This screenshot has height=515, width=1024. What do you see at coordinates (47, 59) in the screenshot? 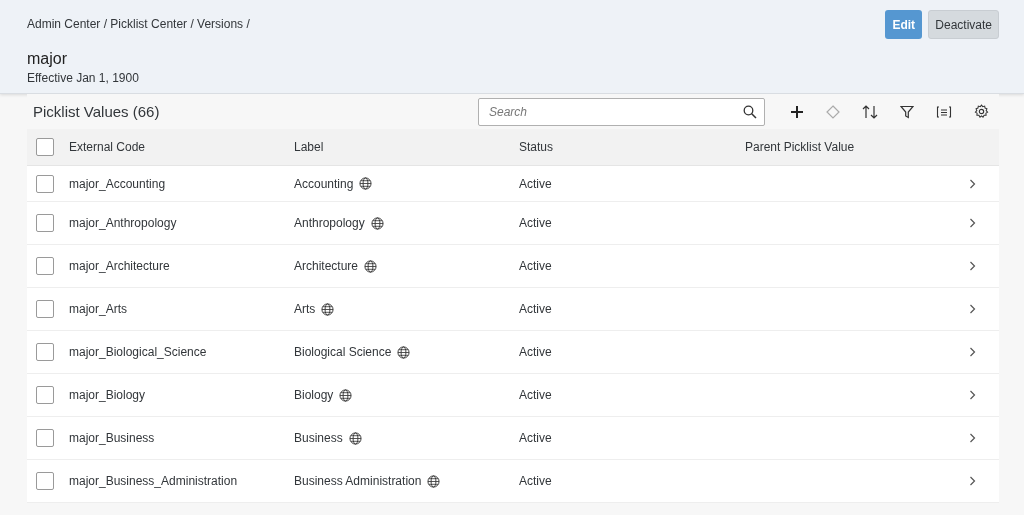
I see `page-title: major` at bounding box center [47, 59].